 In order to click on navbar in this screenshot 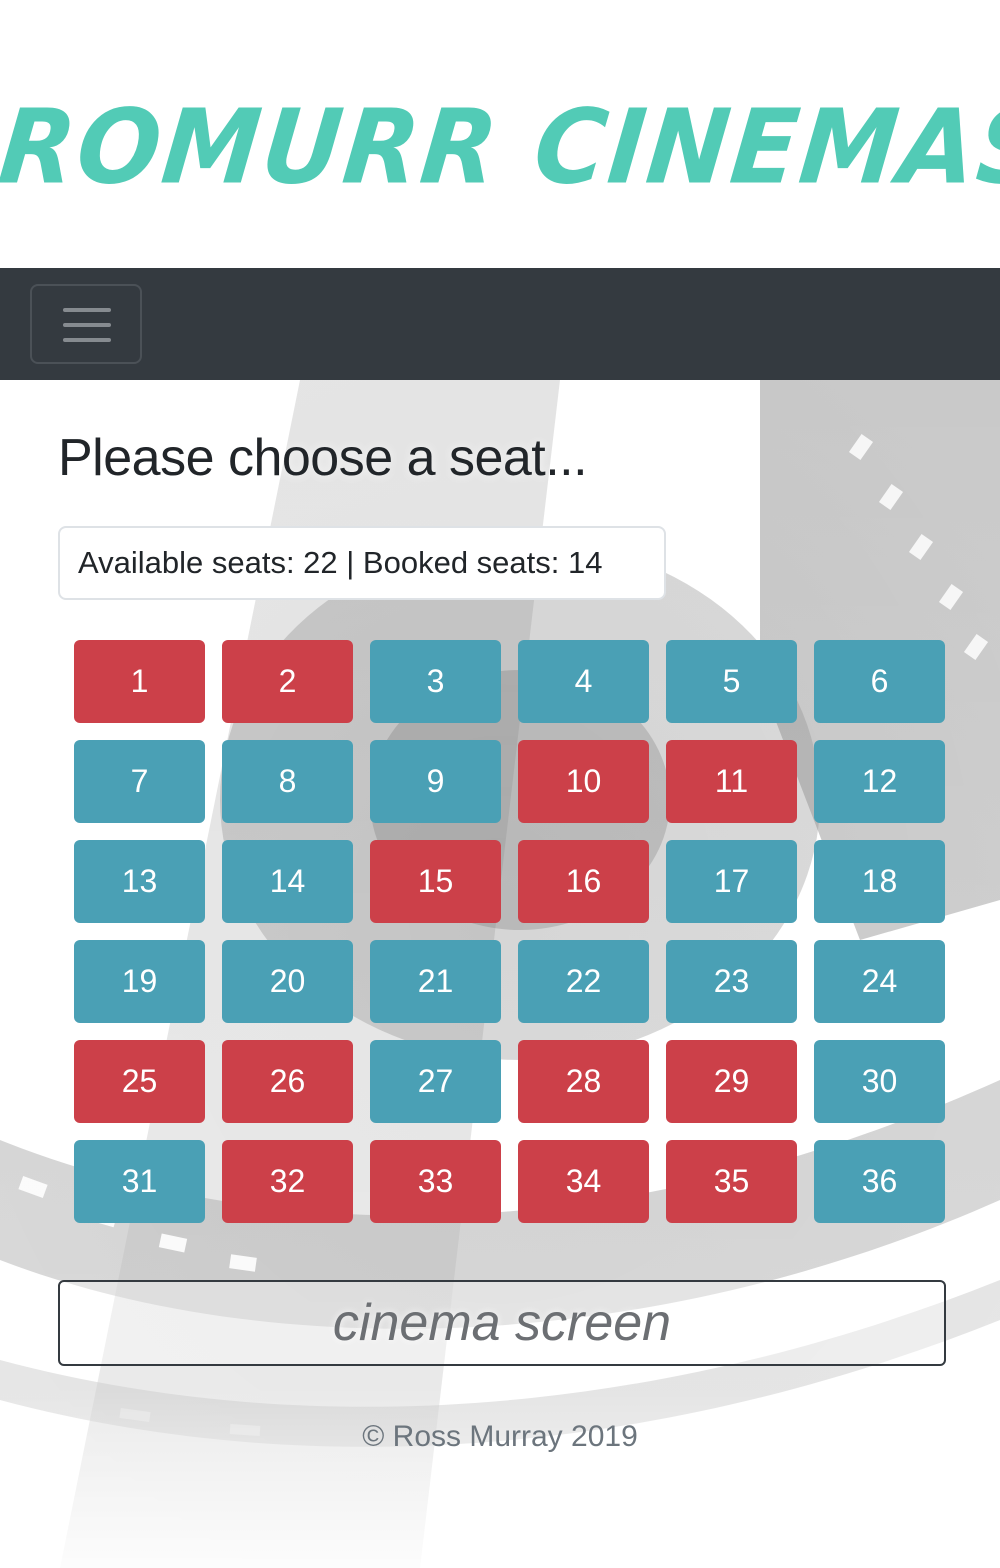, I will do `click(500, 324)`.